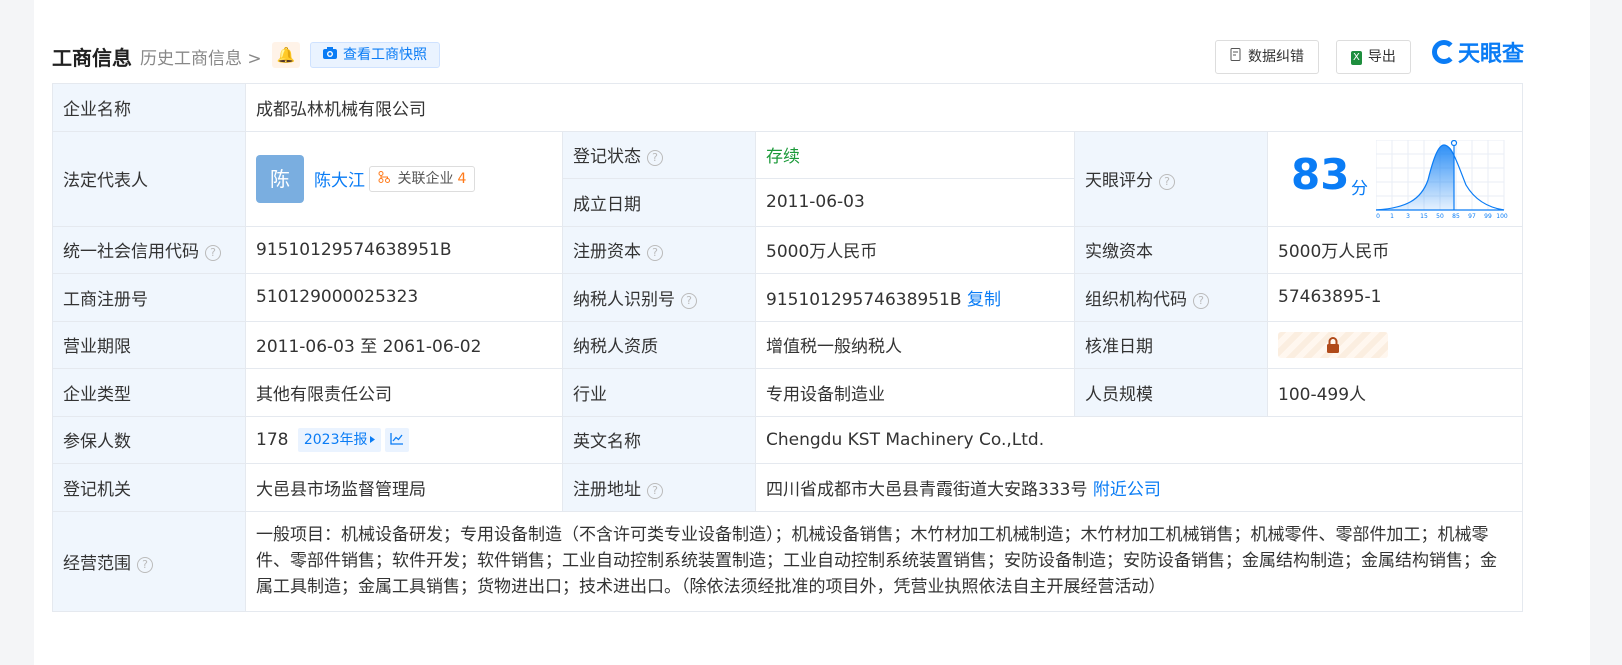 The width and height of the screenshot is (1622, 665). I want to click on address: 四川省成都市大邑县青霞街道大安路333号, so click(927, 489).